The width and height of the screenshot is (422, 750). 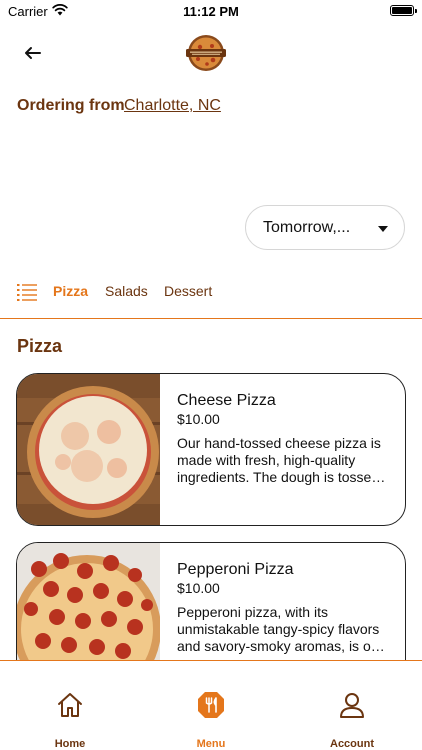 I want to click on home-icon, so click(x=70, y=705).